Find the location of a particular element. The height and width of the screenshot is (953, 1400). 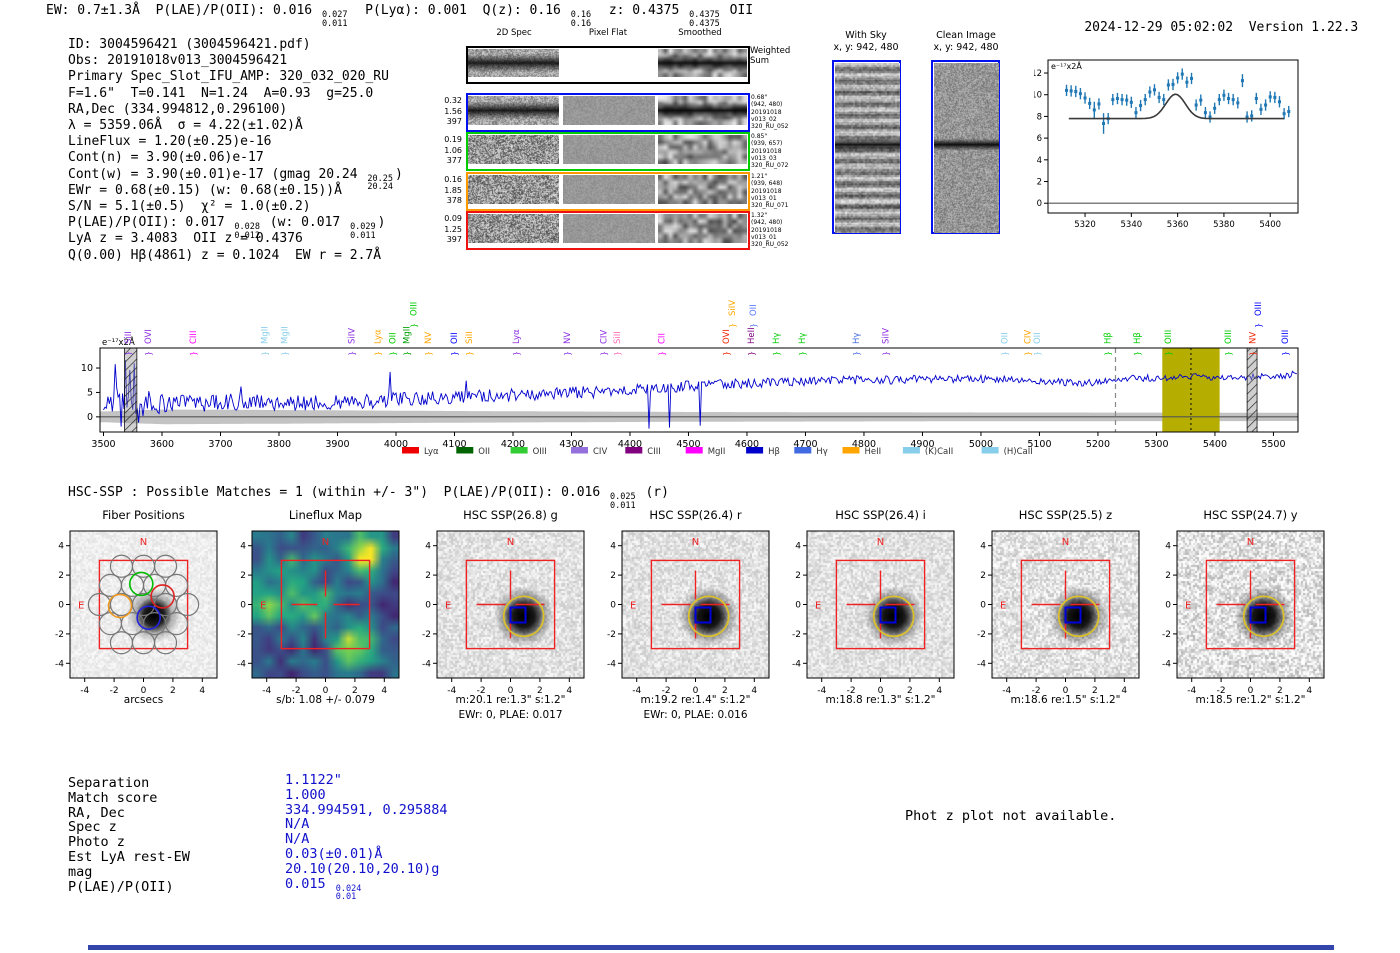

stat-uncertainty: 0.027 0.011 is located at coordinates (335, 19).